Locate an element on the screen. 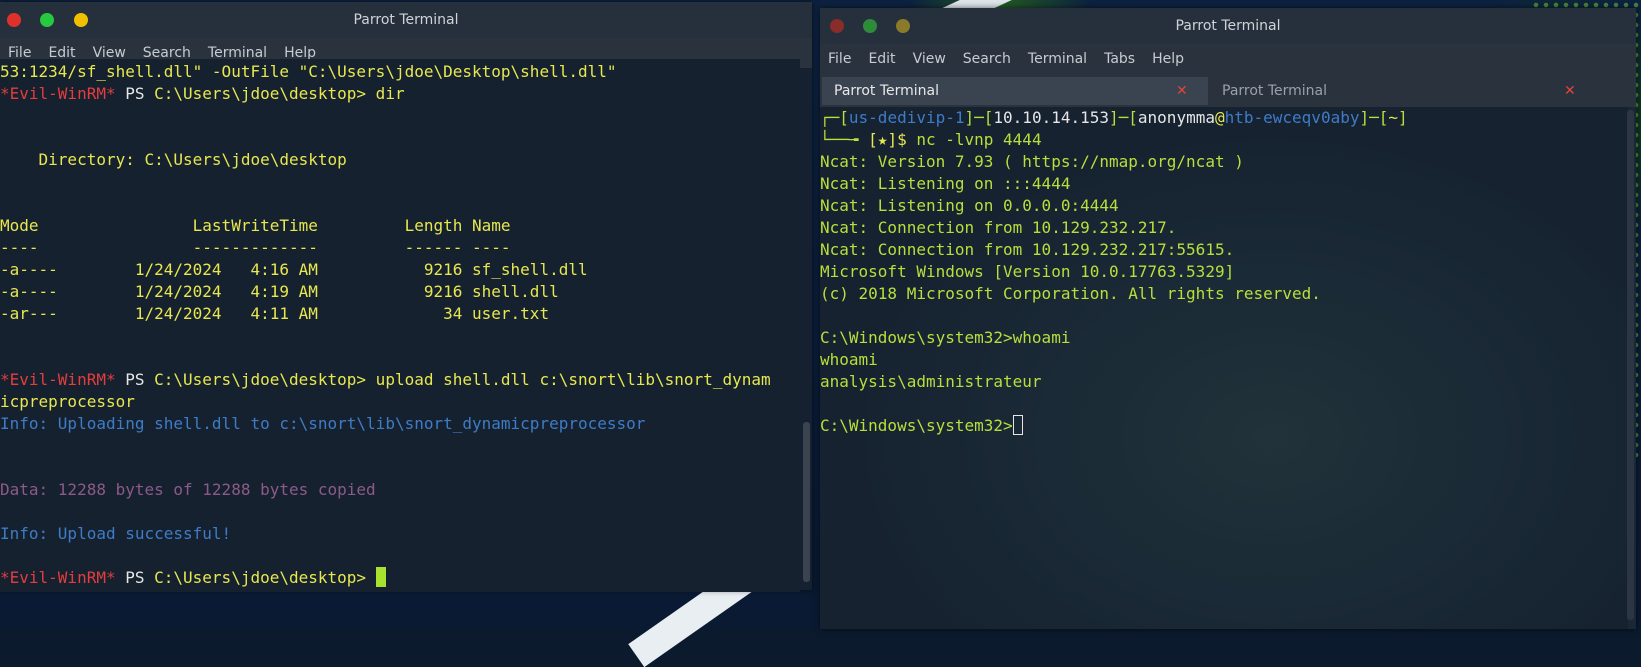  terminal-text: C:\Users\jdoe\desktop> is located at coordinates (265, 577).